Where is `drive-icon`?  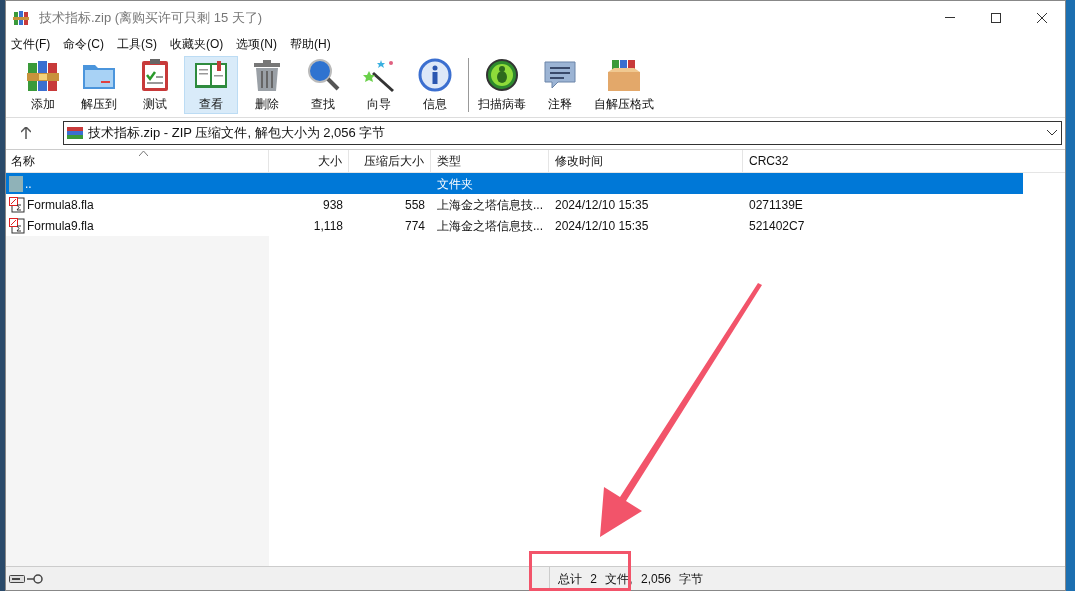
drive-icon is located at coordinates (17, 578).